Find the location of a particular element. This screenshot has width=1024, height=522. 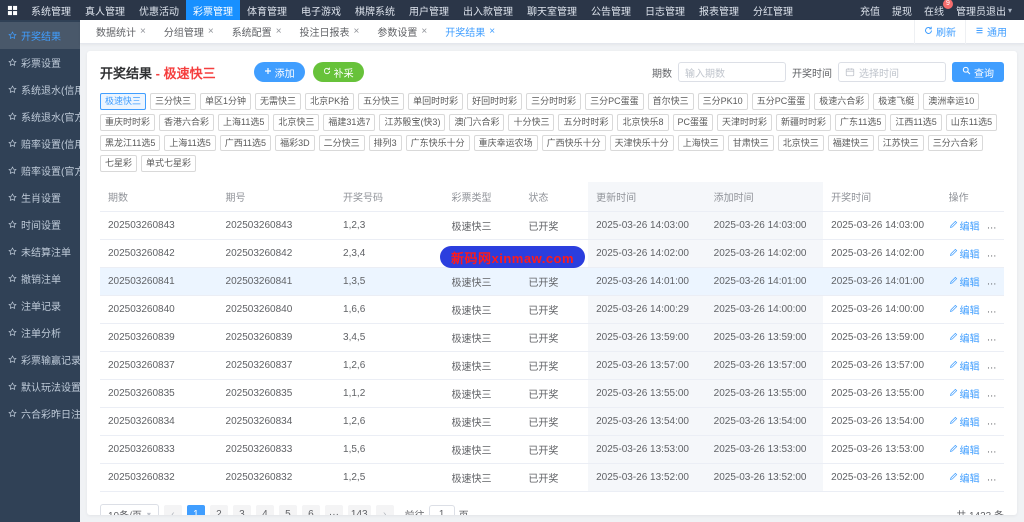

lottery-chip: 五分快三 is located at coordinates (381, 101).